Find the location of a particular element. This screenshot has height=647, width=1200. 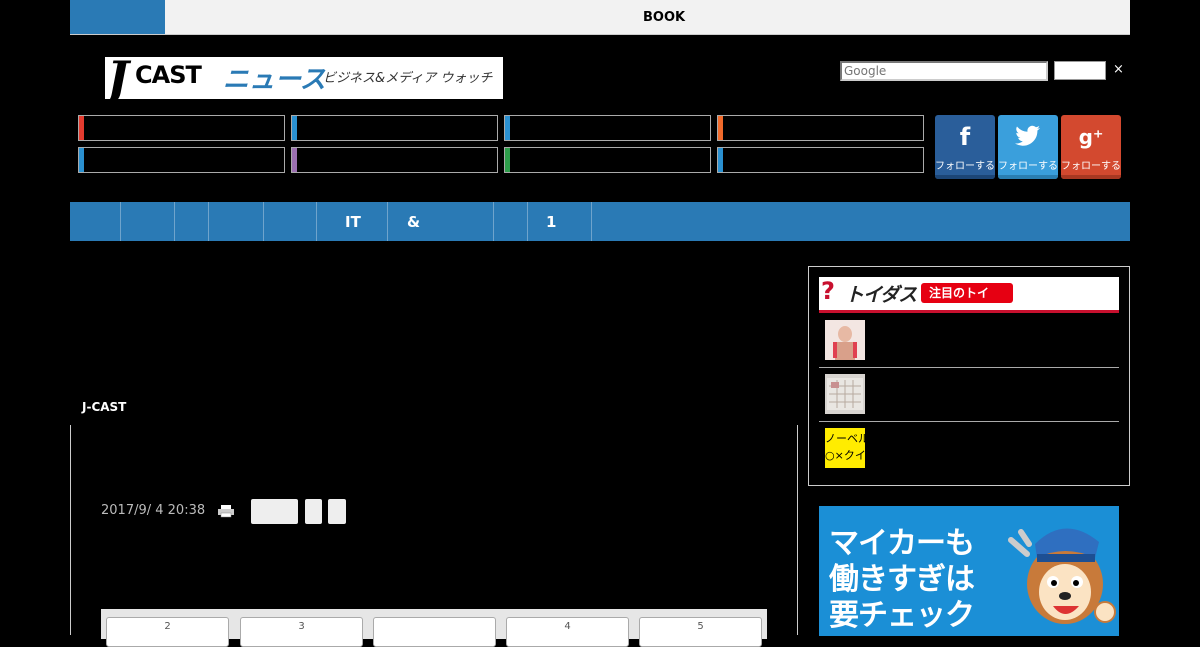

page-tab-label: 3 is located at coordinates (301, 626).